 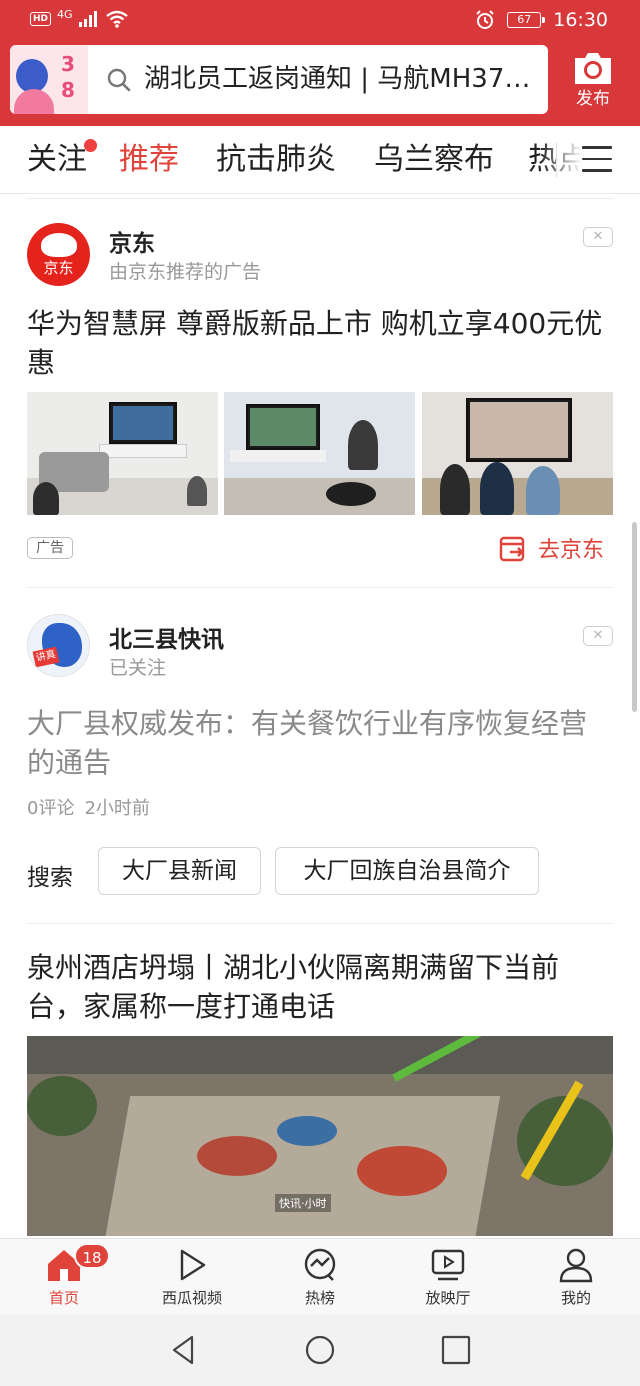 What do you see at coordinates (50, 878) in the screenshot?
I see `related-search-label: 搜索` at bounding box center [50, 878].